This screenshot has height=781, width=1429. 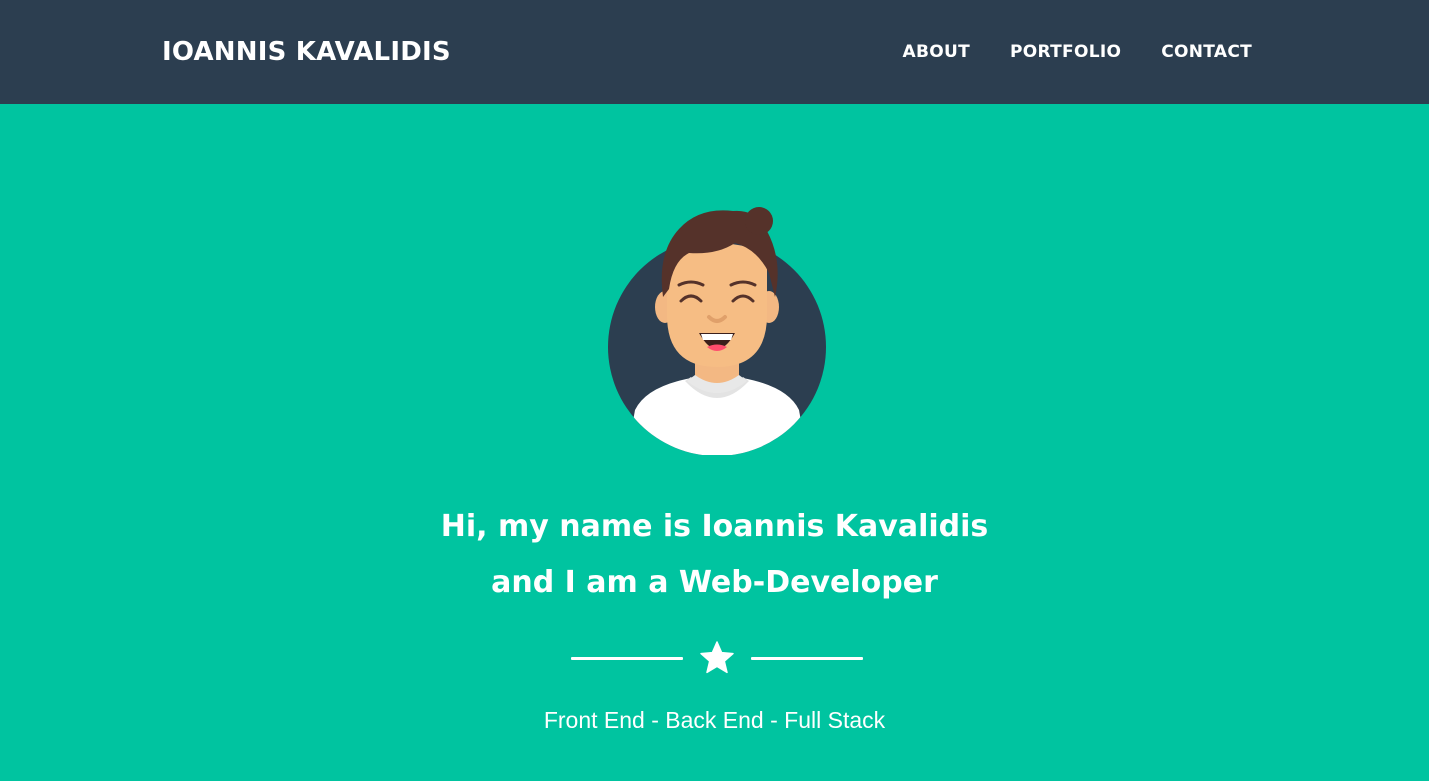 I want to click on nav-links: ABOUT PORTFOLIO CONTACT, so click(x=1077, y=52).